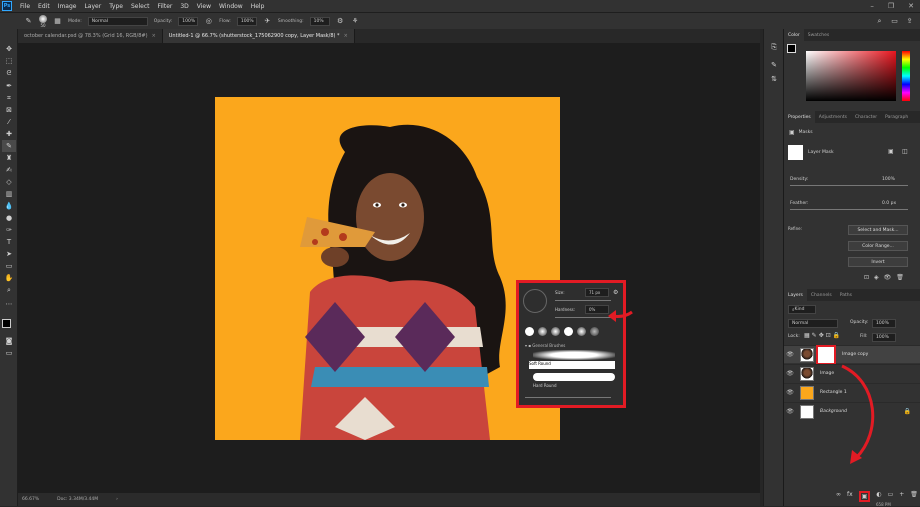 This screenshot has height=507, width=920. What do you see at coordinates (9, 73) in the screenshot?
I see `lasso-tool-icon: ᘓ` at bounding box center [9, 73].